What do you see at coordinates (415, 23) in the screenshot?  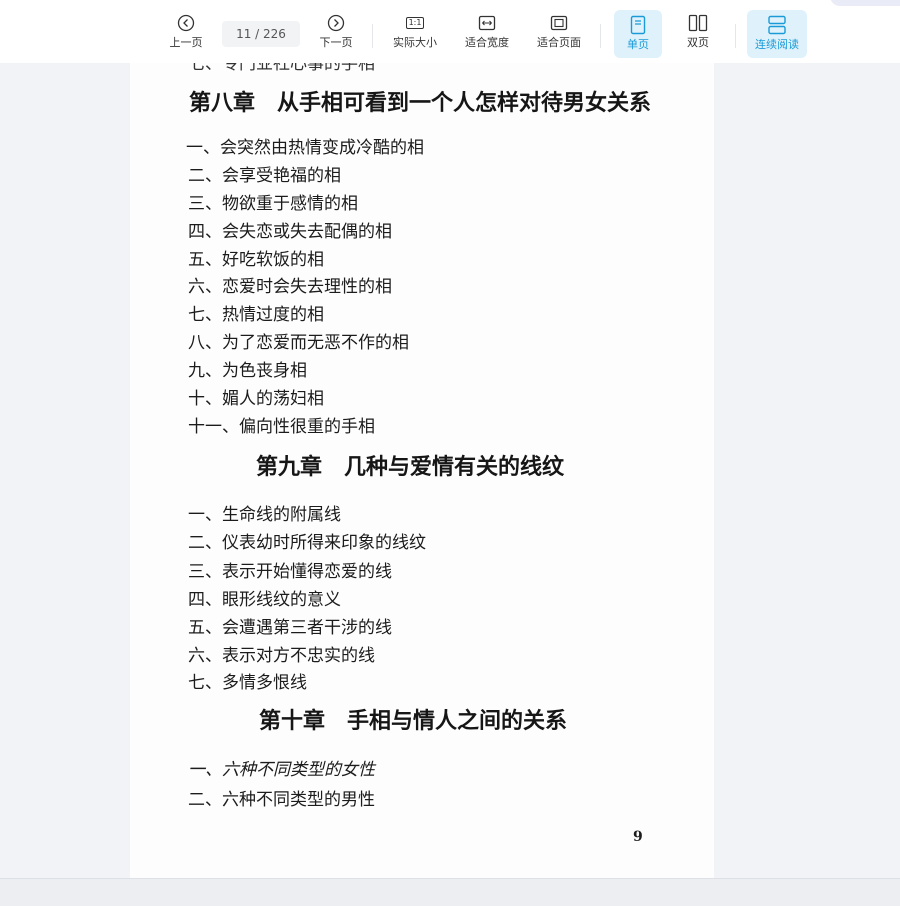 I see `actual-size-icon: 1:1` at bounding box center [415, 23].